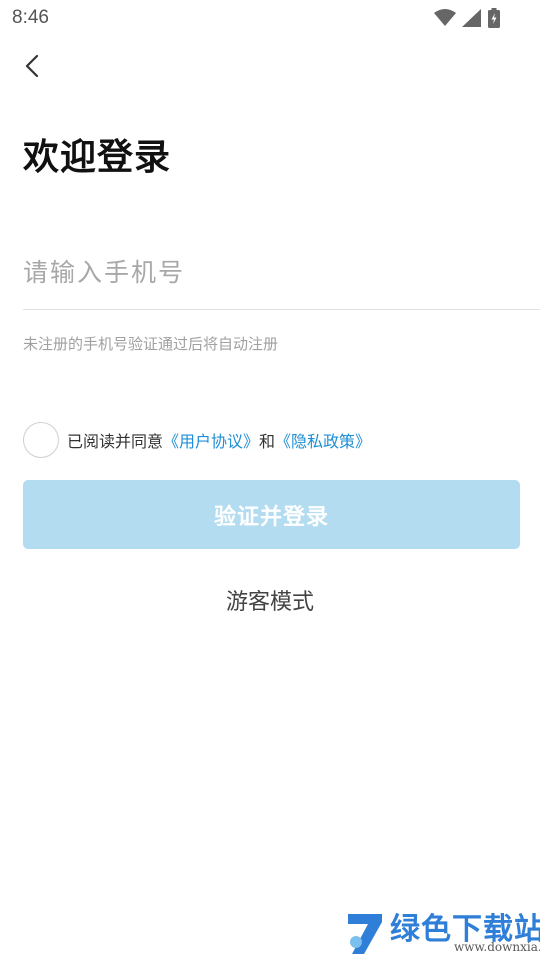  Describe the element at coordinates (365, 935) in the screenshot. I see `watermark-logo-icon` at that location.